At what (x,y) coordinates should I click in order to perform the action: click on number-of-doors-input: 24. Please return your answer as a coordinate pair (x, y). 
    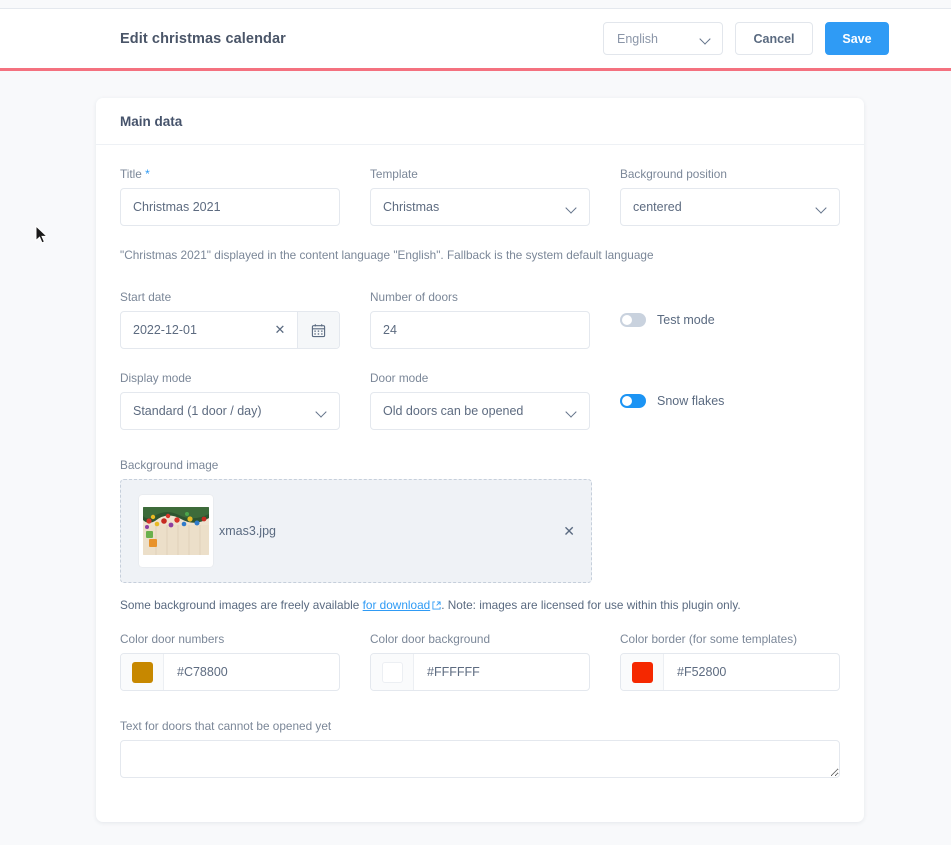
    Looking at the image, I should click on (480, 330).